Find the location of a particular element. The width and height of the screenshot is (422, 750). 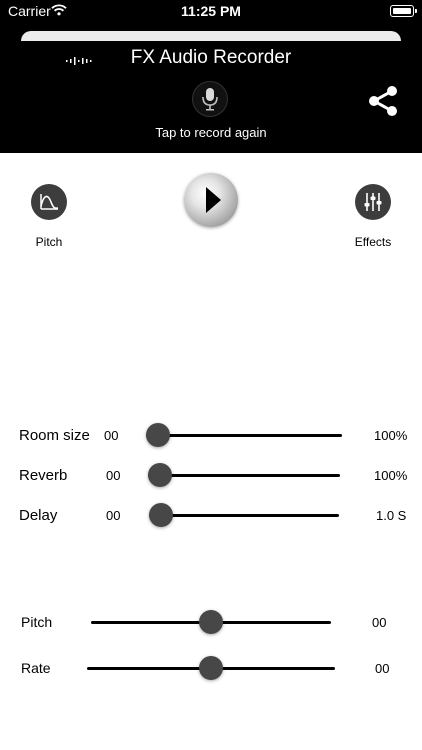

play-button is located at coordinates (211, 200).